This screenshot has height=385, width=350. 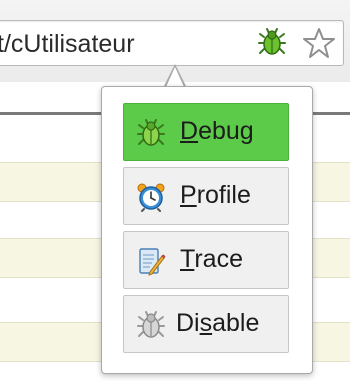 I want to click on trace-label: Trace, so click(x=211, y=259).